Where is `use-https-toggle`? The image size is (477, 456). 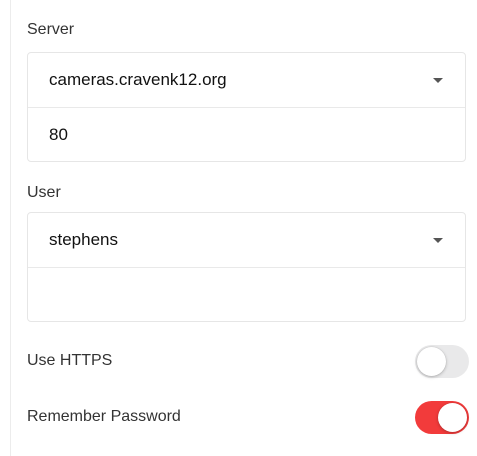
use-https-toggle is located at coordinates (442, 361).